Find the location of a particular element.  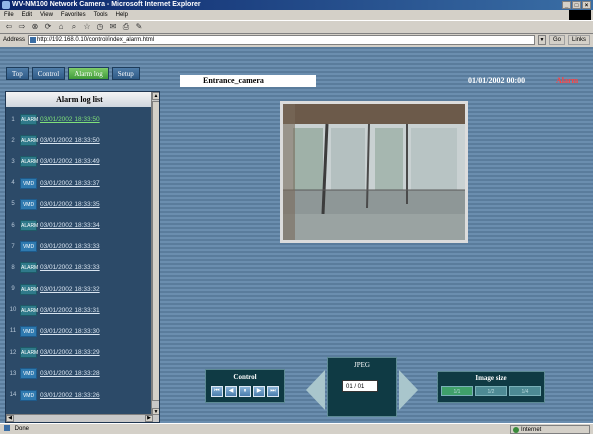

alarm-time-link: 03/01/2002 18:33:37 is located at coordinates (70, 183).